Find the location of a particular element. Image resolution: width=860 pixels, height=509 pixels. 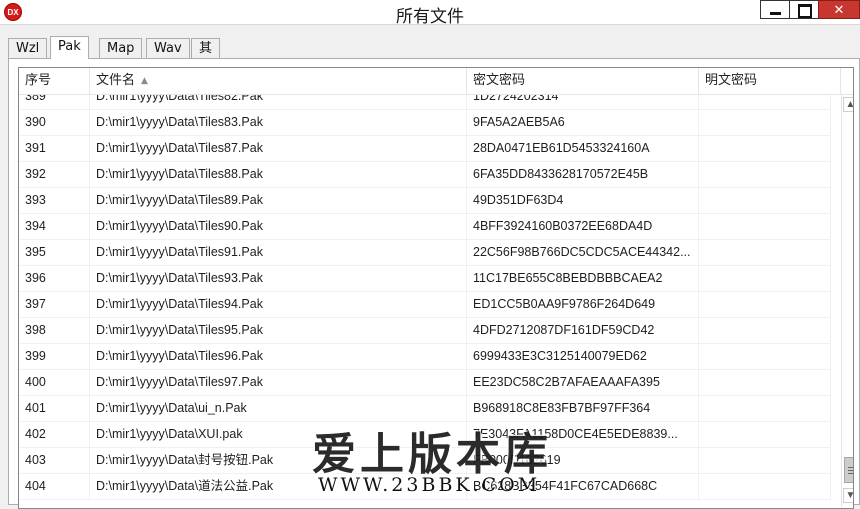

filename-cell: D:\mir1\yyyy\Data\Tiles82.Pak is located at coordinates (278, 102).